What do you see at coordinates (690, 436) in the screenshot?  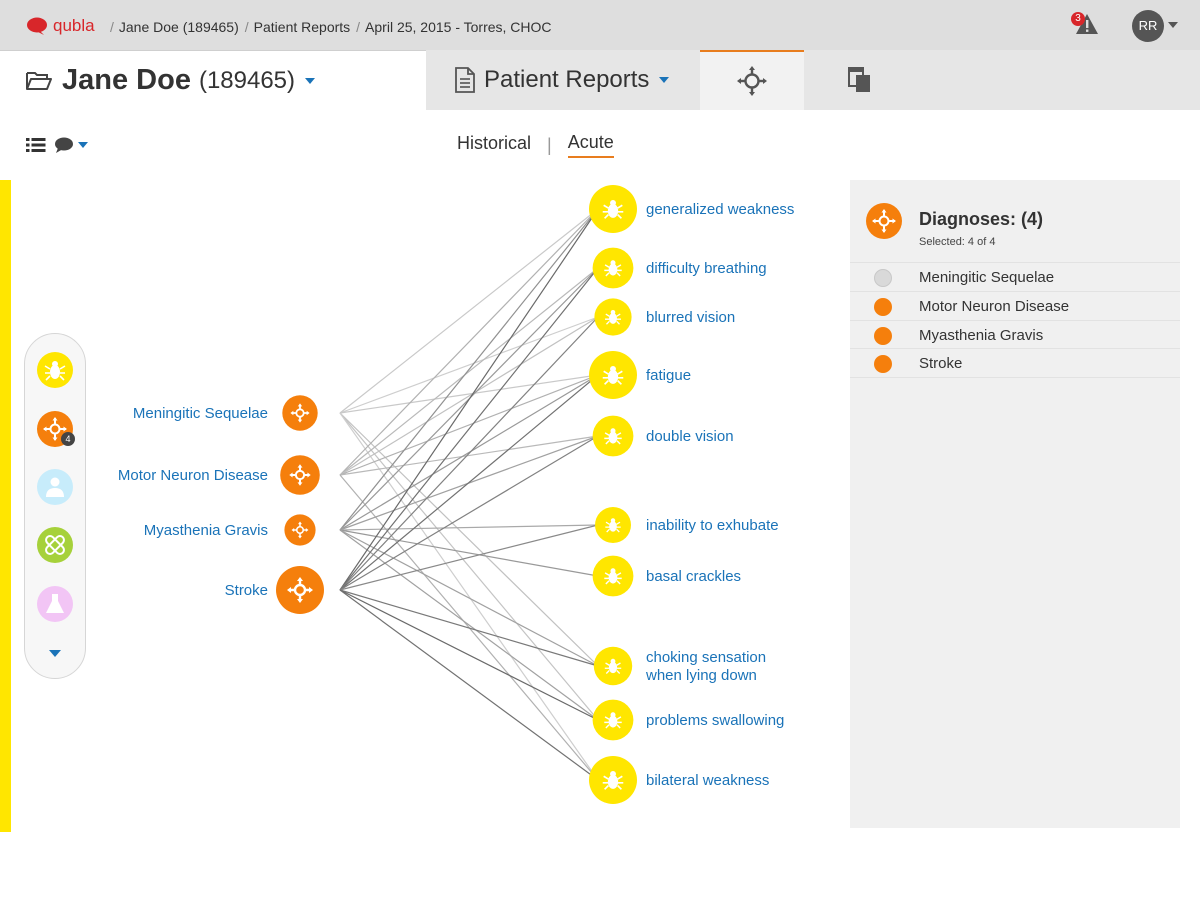 I see `symptom-node-label: double vision` at bounding box center [690, 436].